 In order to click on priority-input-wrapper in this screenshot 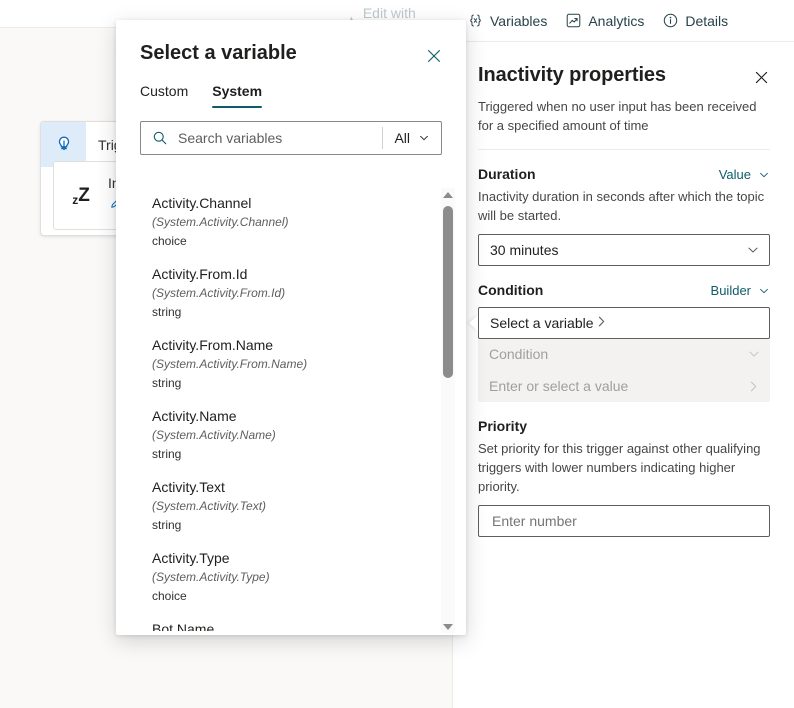, I will do `click(624, 521)`.